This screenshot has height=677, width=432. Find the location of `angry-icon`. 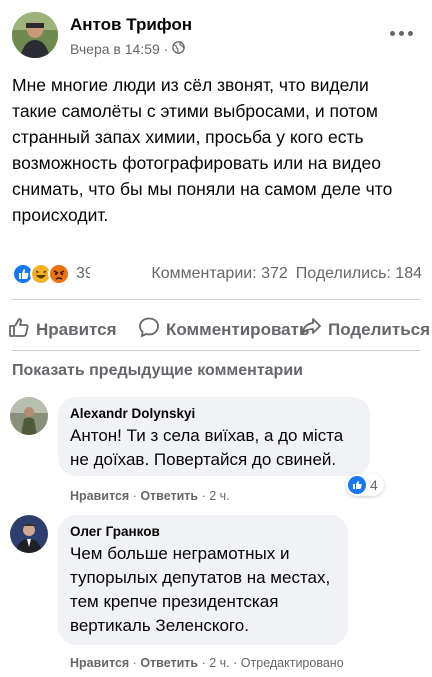

angry-icon is located at coordinates (59, 274).